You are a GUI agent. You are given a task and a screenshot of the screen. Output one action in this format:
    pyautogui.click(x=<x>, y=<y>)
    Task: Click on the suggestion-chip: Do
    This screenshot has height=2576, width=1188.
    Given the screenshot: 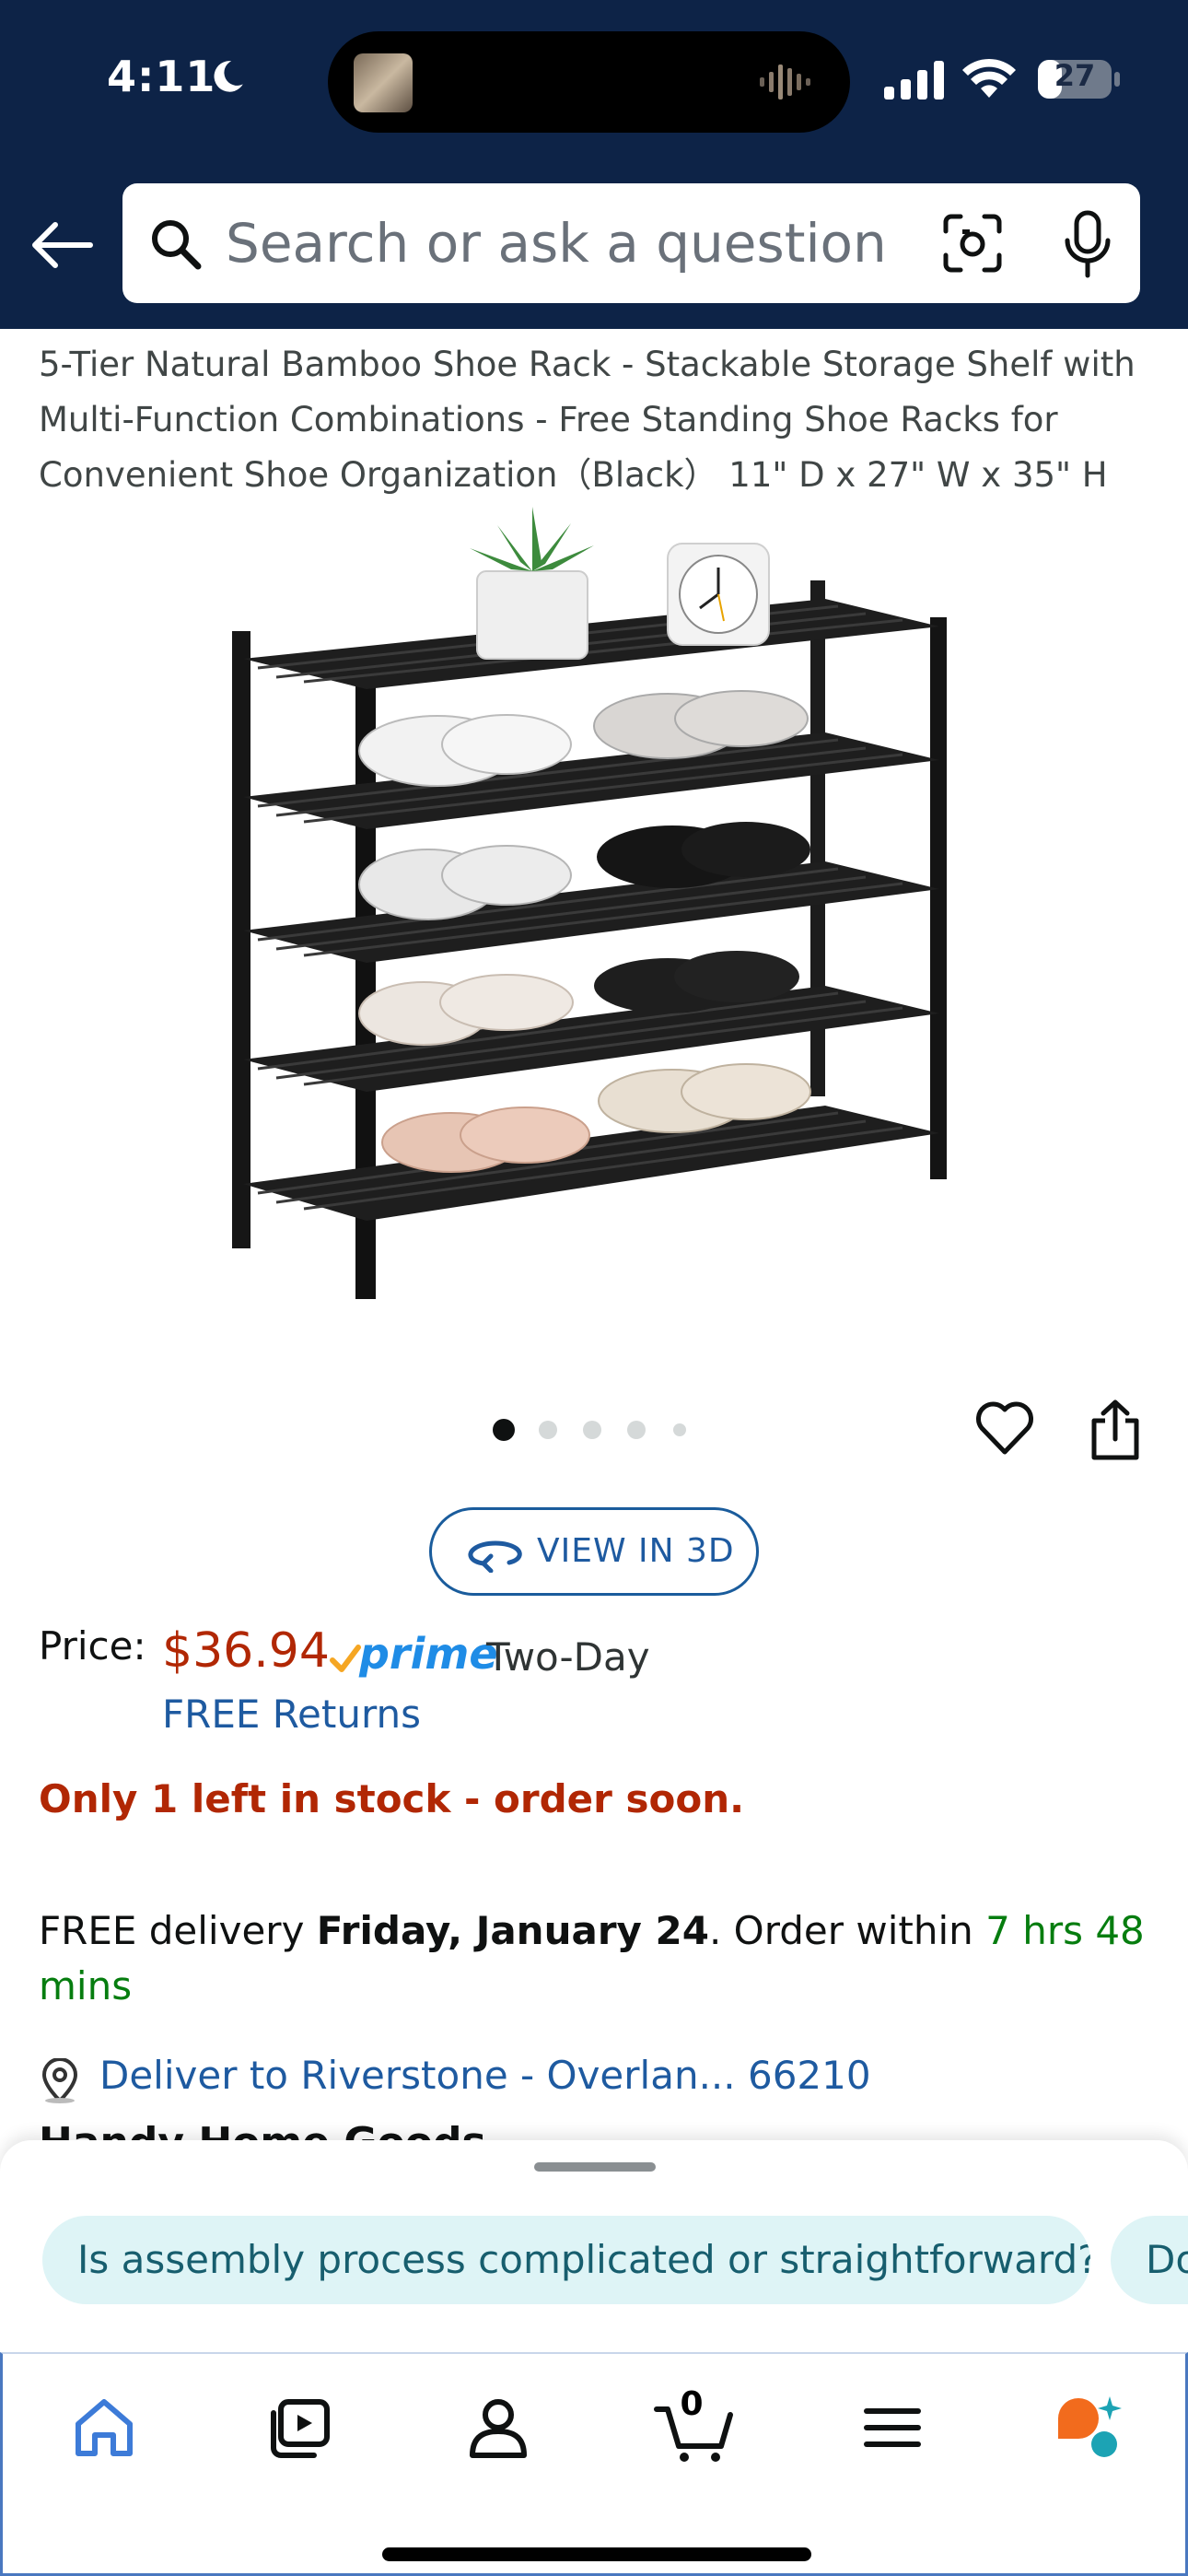 What is the action you would take?
    pyautogui.click(x=1149, y=2260)
    